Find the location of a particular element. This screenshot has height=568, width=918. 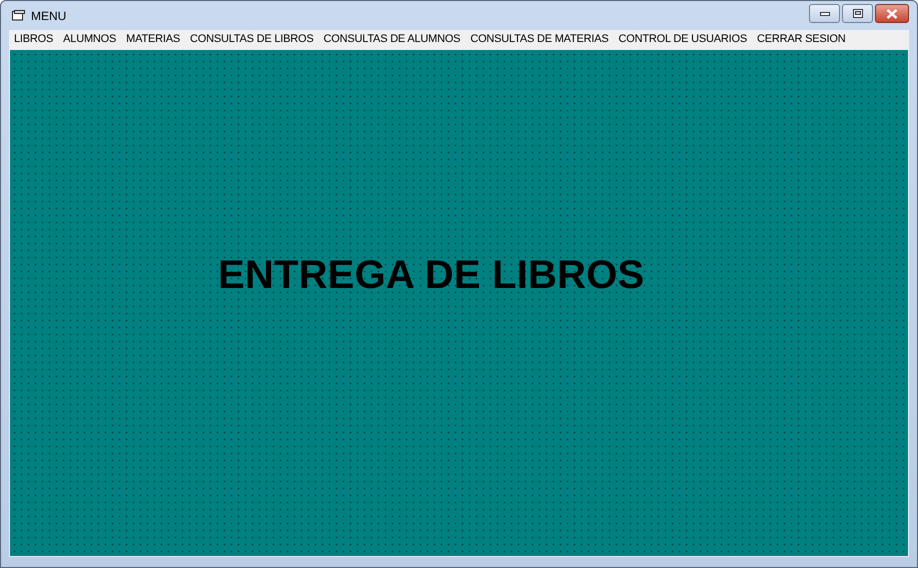

minimize-button is located at coordinates (824, 13).